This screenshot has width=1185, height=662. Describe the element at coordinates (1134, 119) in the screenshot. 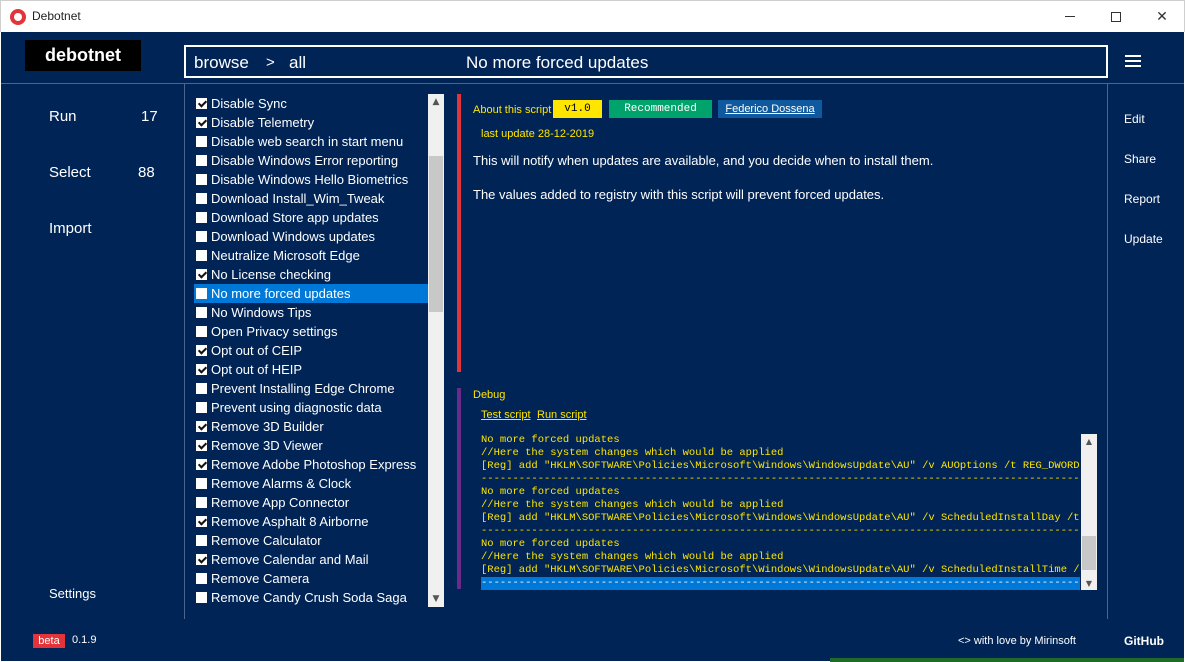

I see `edit-button: Edit` at that location.